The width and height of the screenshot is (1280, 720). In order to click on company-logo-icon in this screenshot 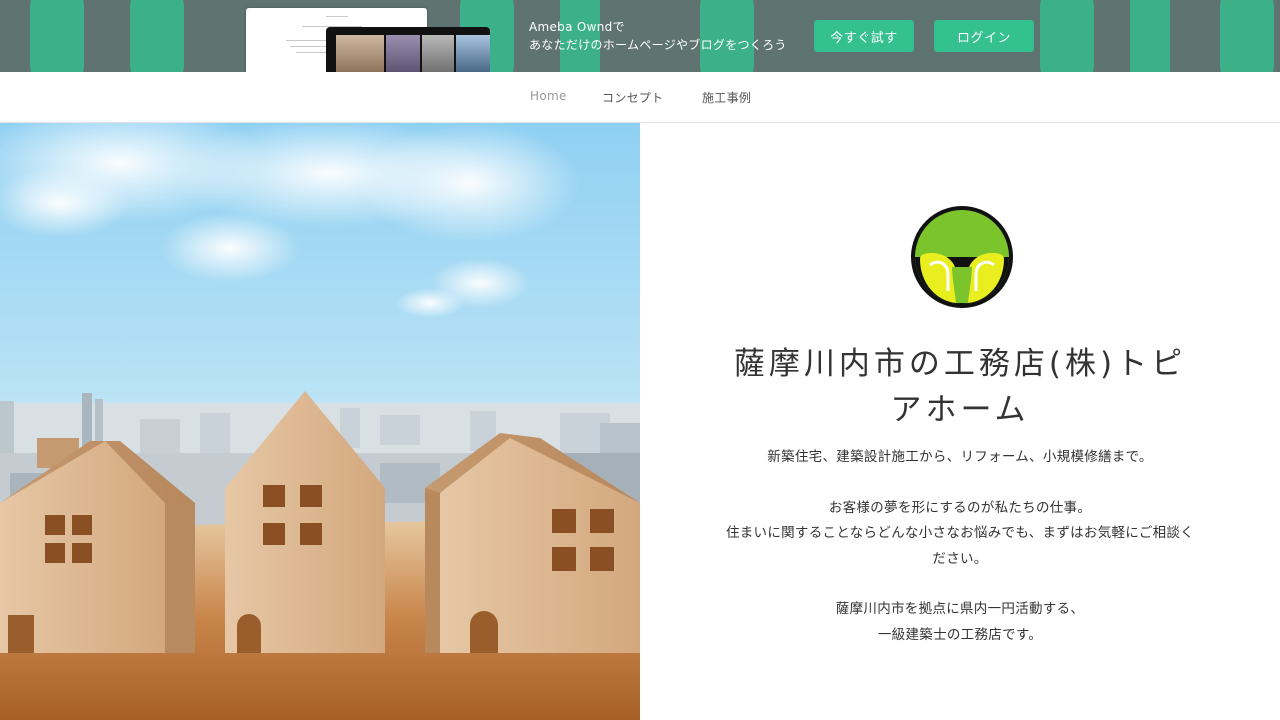, I will do `click(962, 257)`.